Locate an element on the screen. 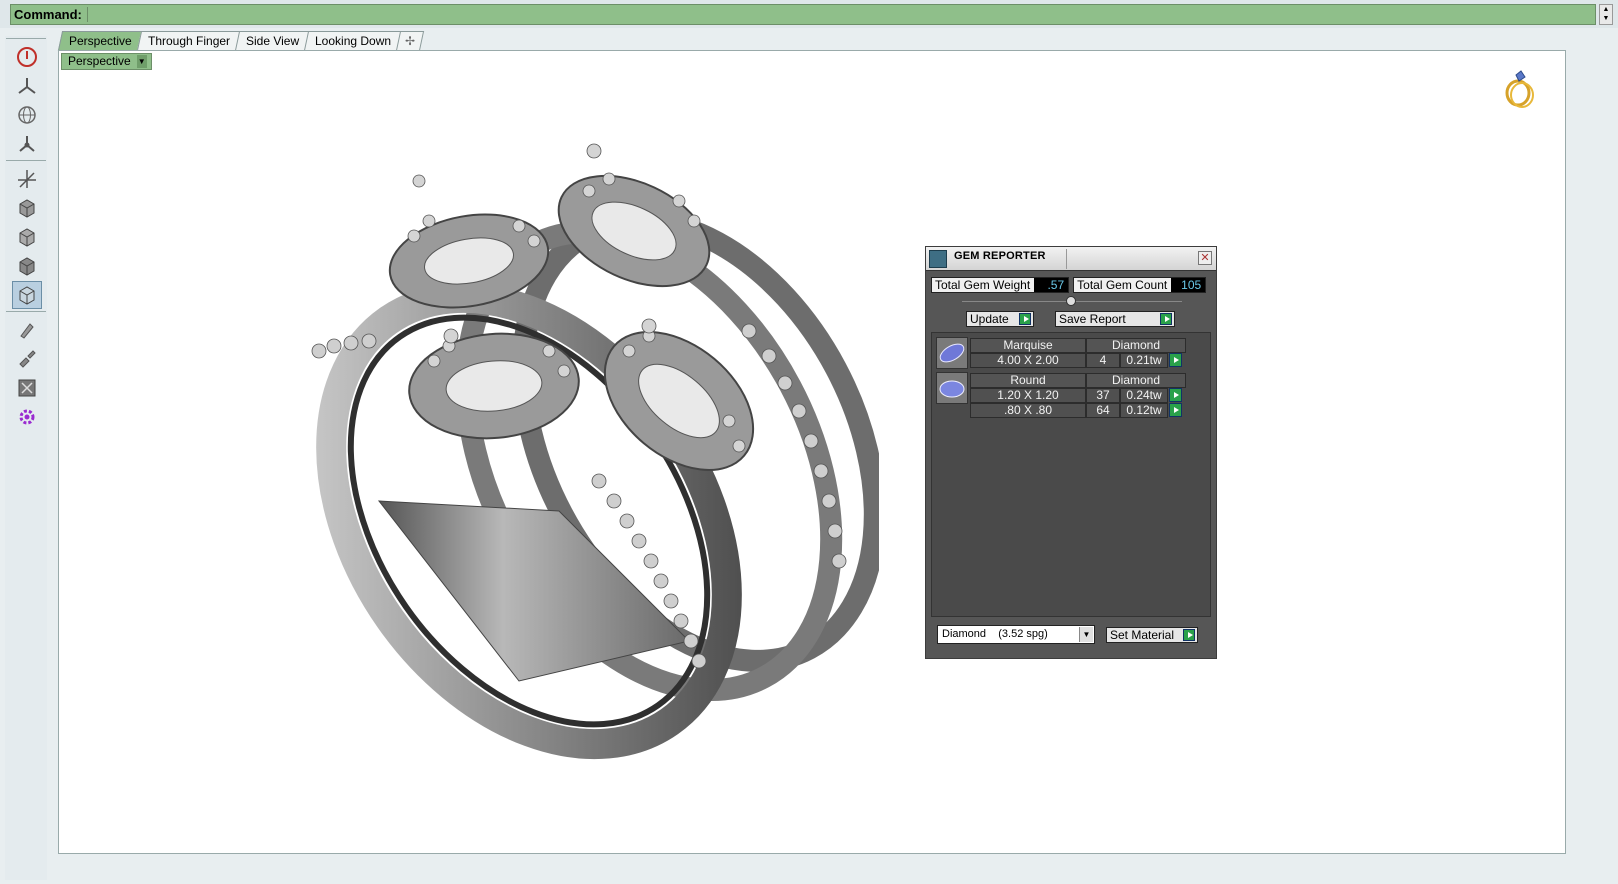 The height and width of the screenshot is (884, 1618). add-tab-button: ✢ is located at coordinates (410, 41).